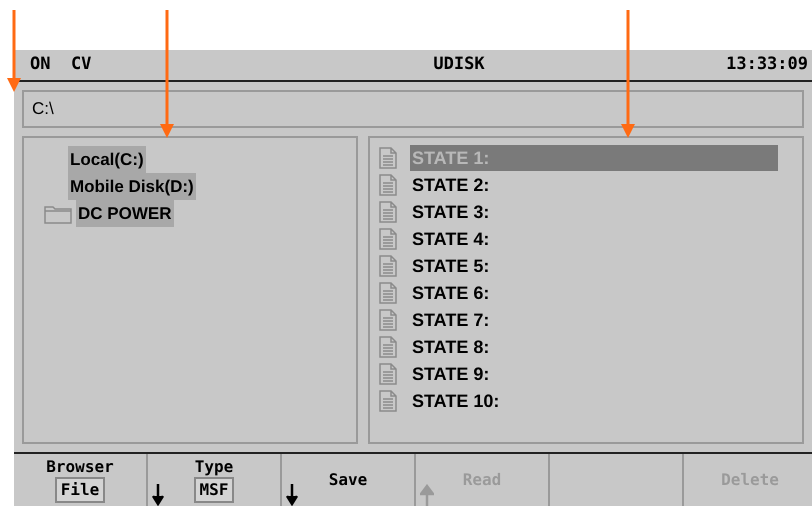 The width and height of the screenshot is (812, 506). I want to click on softkey-button: Save, so click(349, 480).